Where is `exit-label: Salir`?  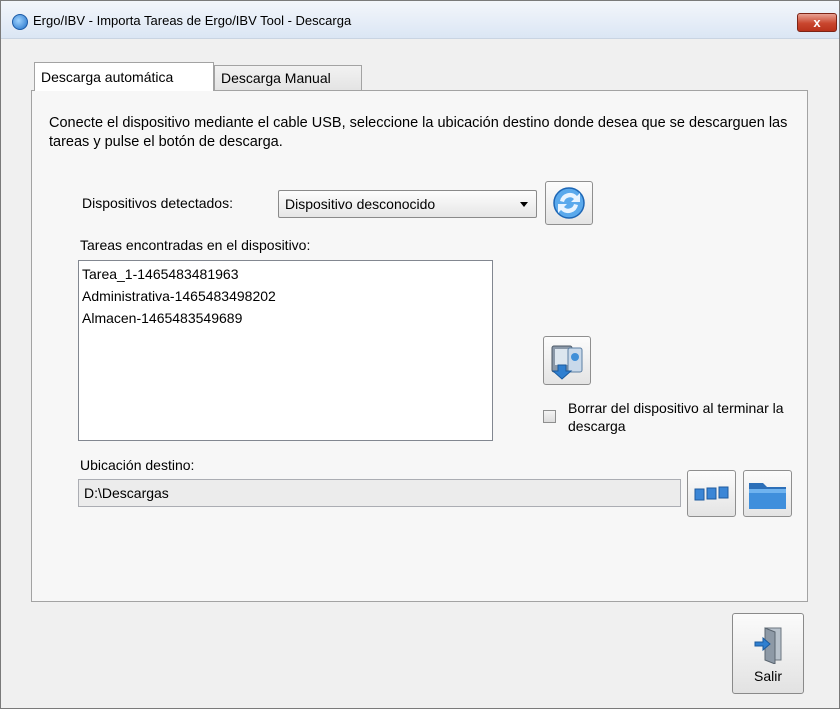 exit-label: Salir is located at coordinates (767, 676).